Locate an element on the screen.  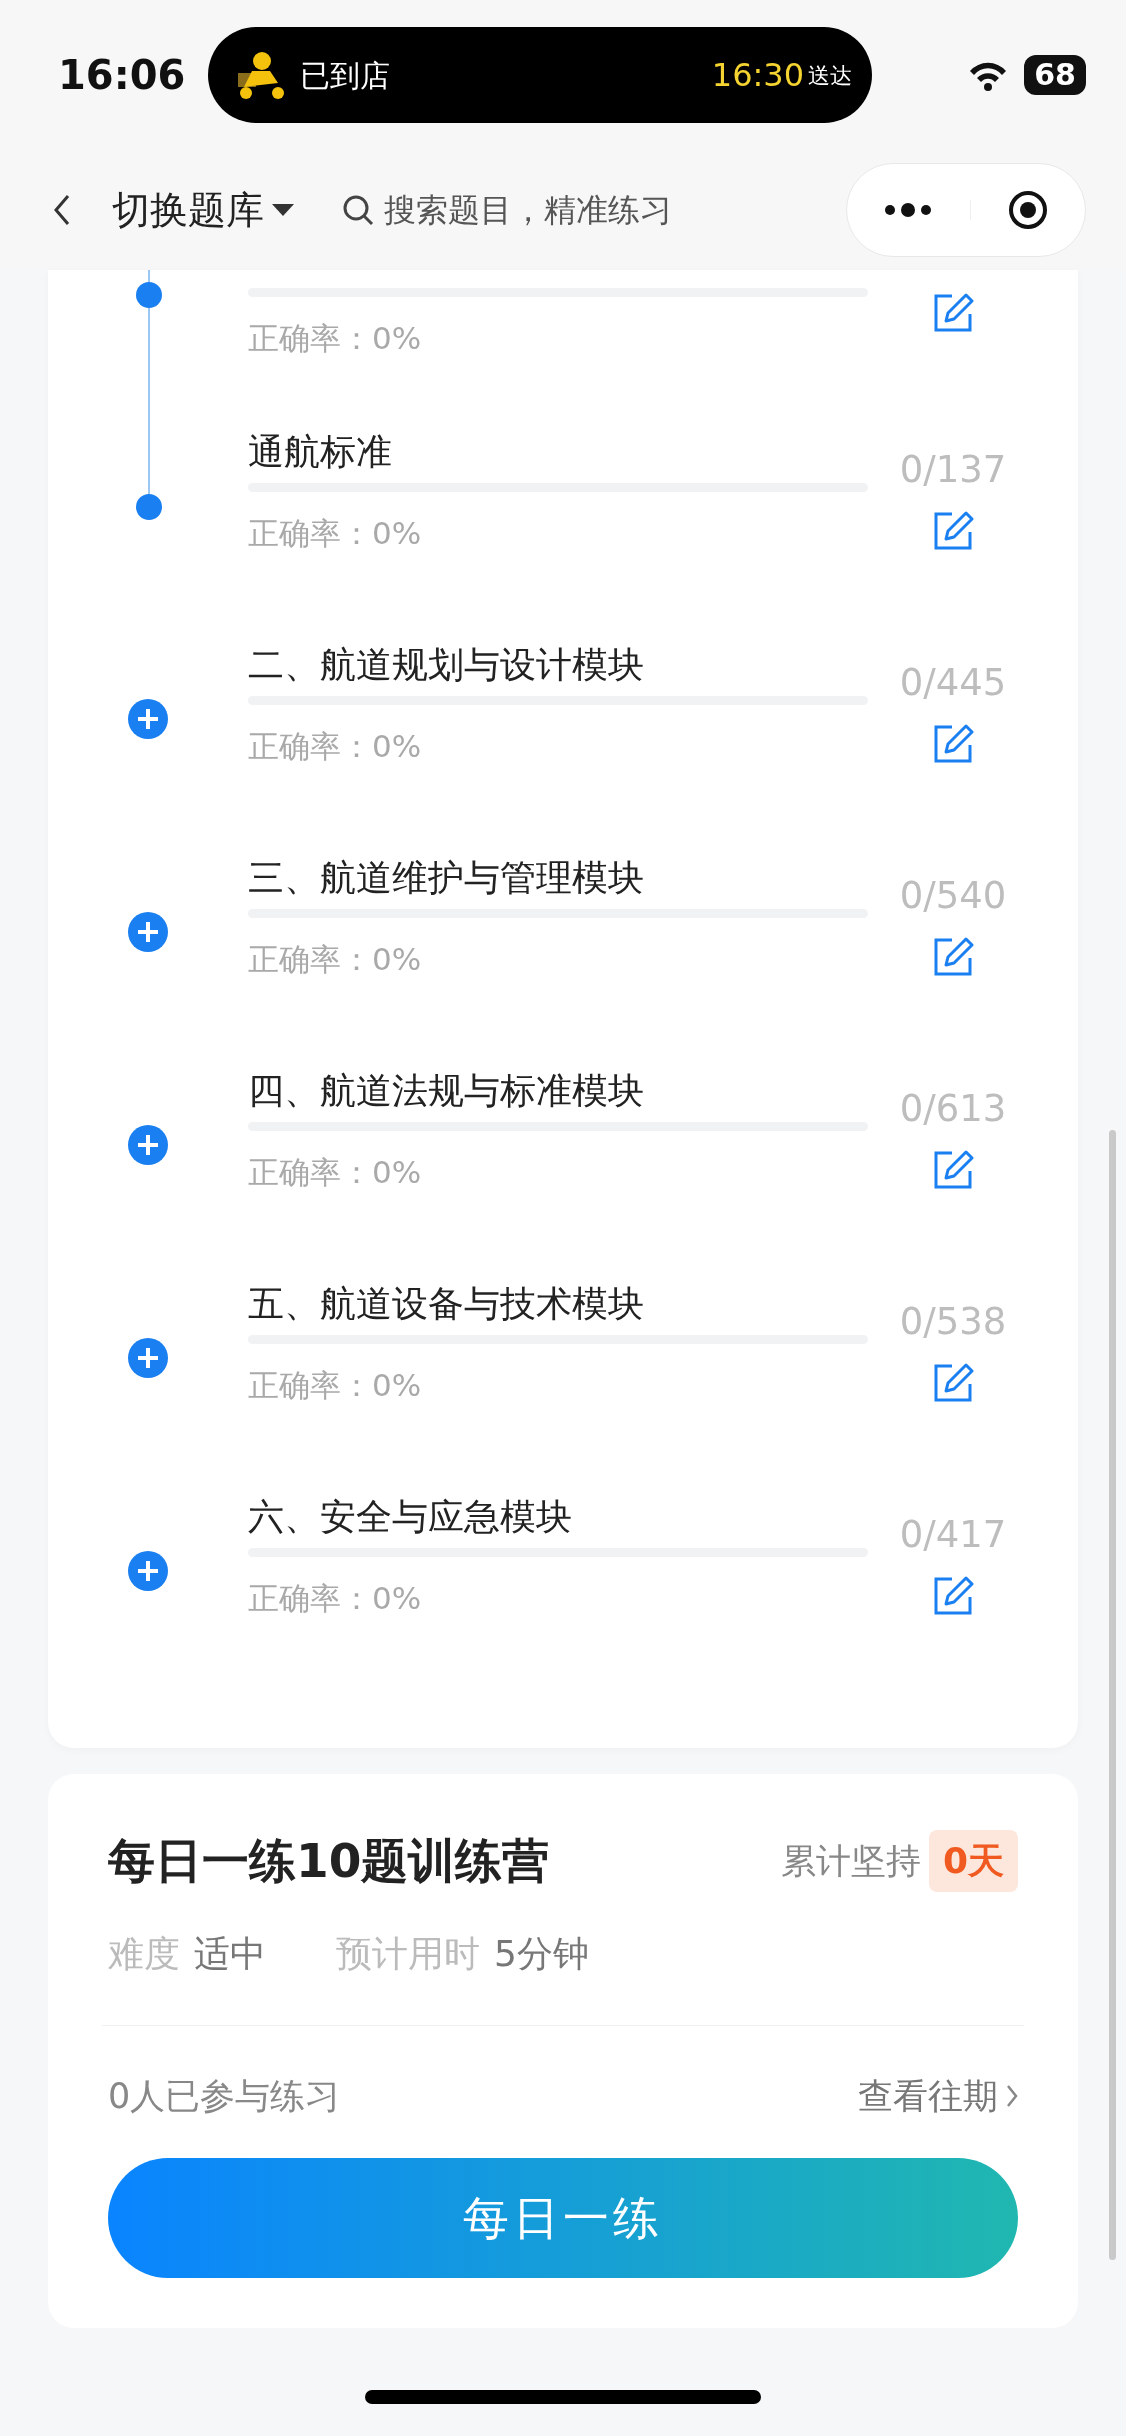
chapter-title: 三、航道维护与管理模块 is located at coordinates (558, 877).